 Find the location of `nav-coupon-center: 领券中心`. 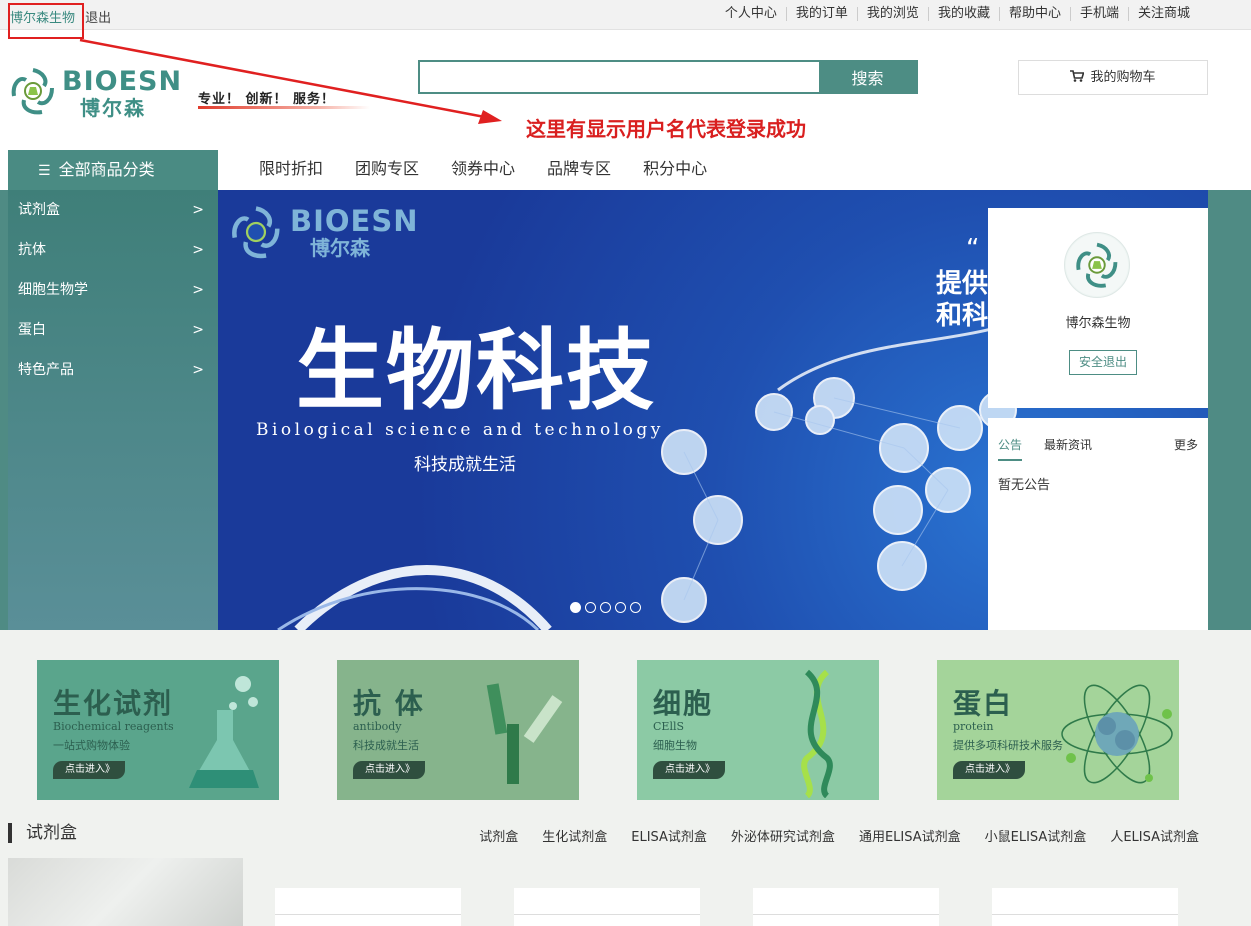

nav-coupon-center: 领券中心 is located at coordinates (483, 170).